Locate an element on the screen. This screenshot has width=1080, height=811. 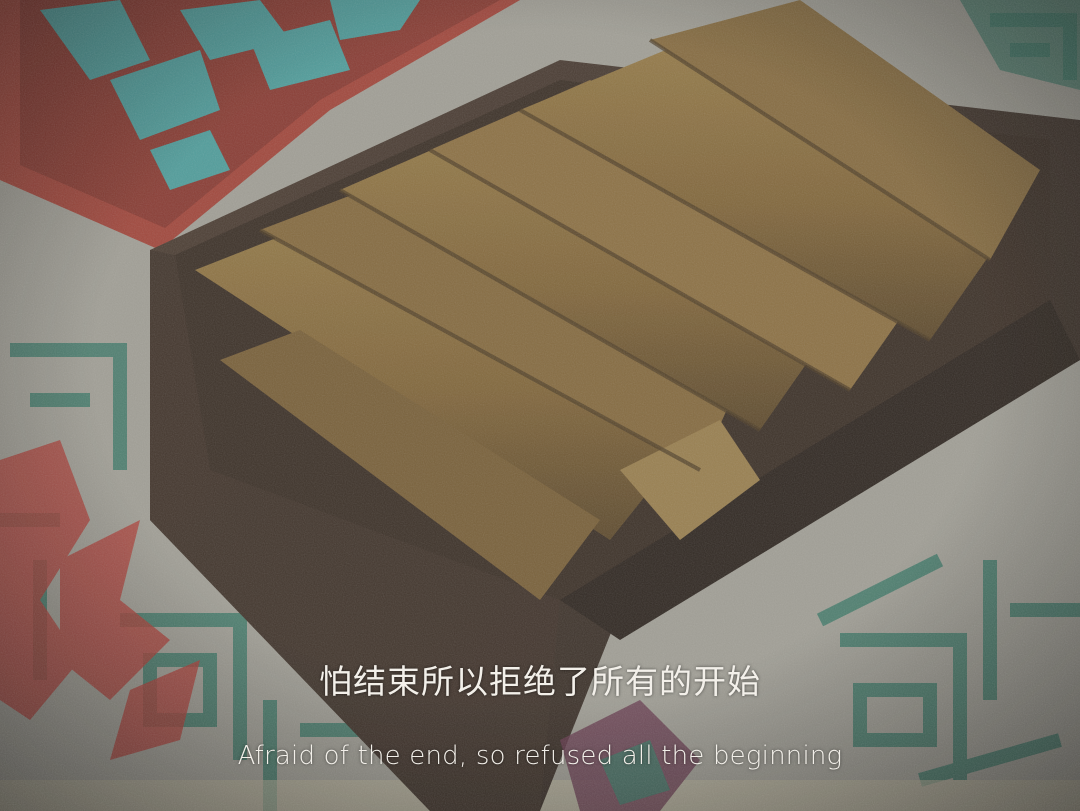
caption-chinese: 怕结束所以拒绝了所有的开始 is located at coordinates (540, 681).